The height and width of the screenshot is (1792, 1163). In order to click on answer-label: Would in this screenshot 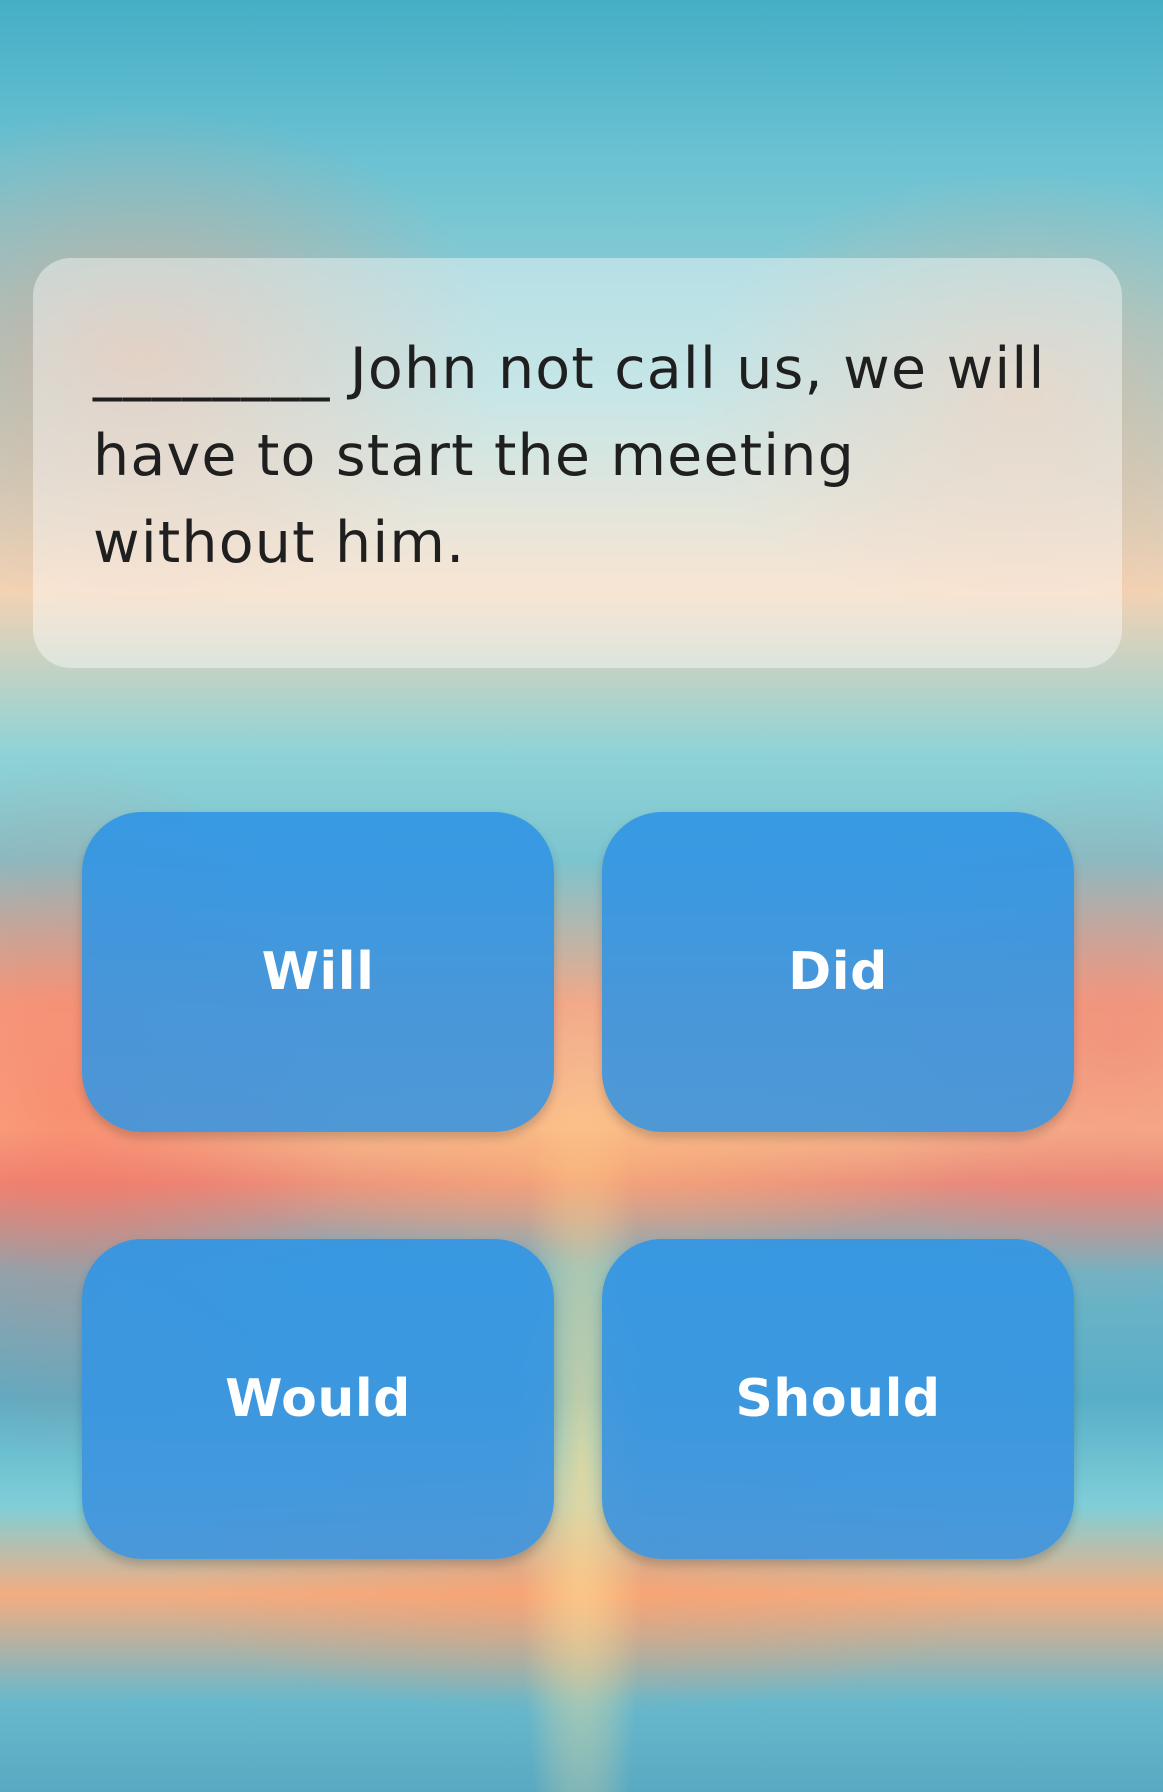, I will do `click(318, 1399)`.